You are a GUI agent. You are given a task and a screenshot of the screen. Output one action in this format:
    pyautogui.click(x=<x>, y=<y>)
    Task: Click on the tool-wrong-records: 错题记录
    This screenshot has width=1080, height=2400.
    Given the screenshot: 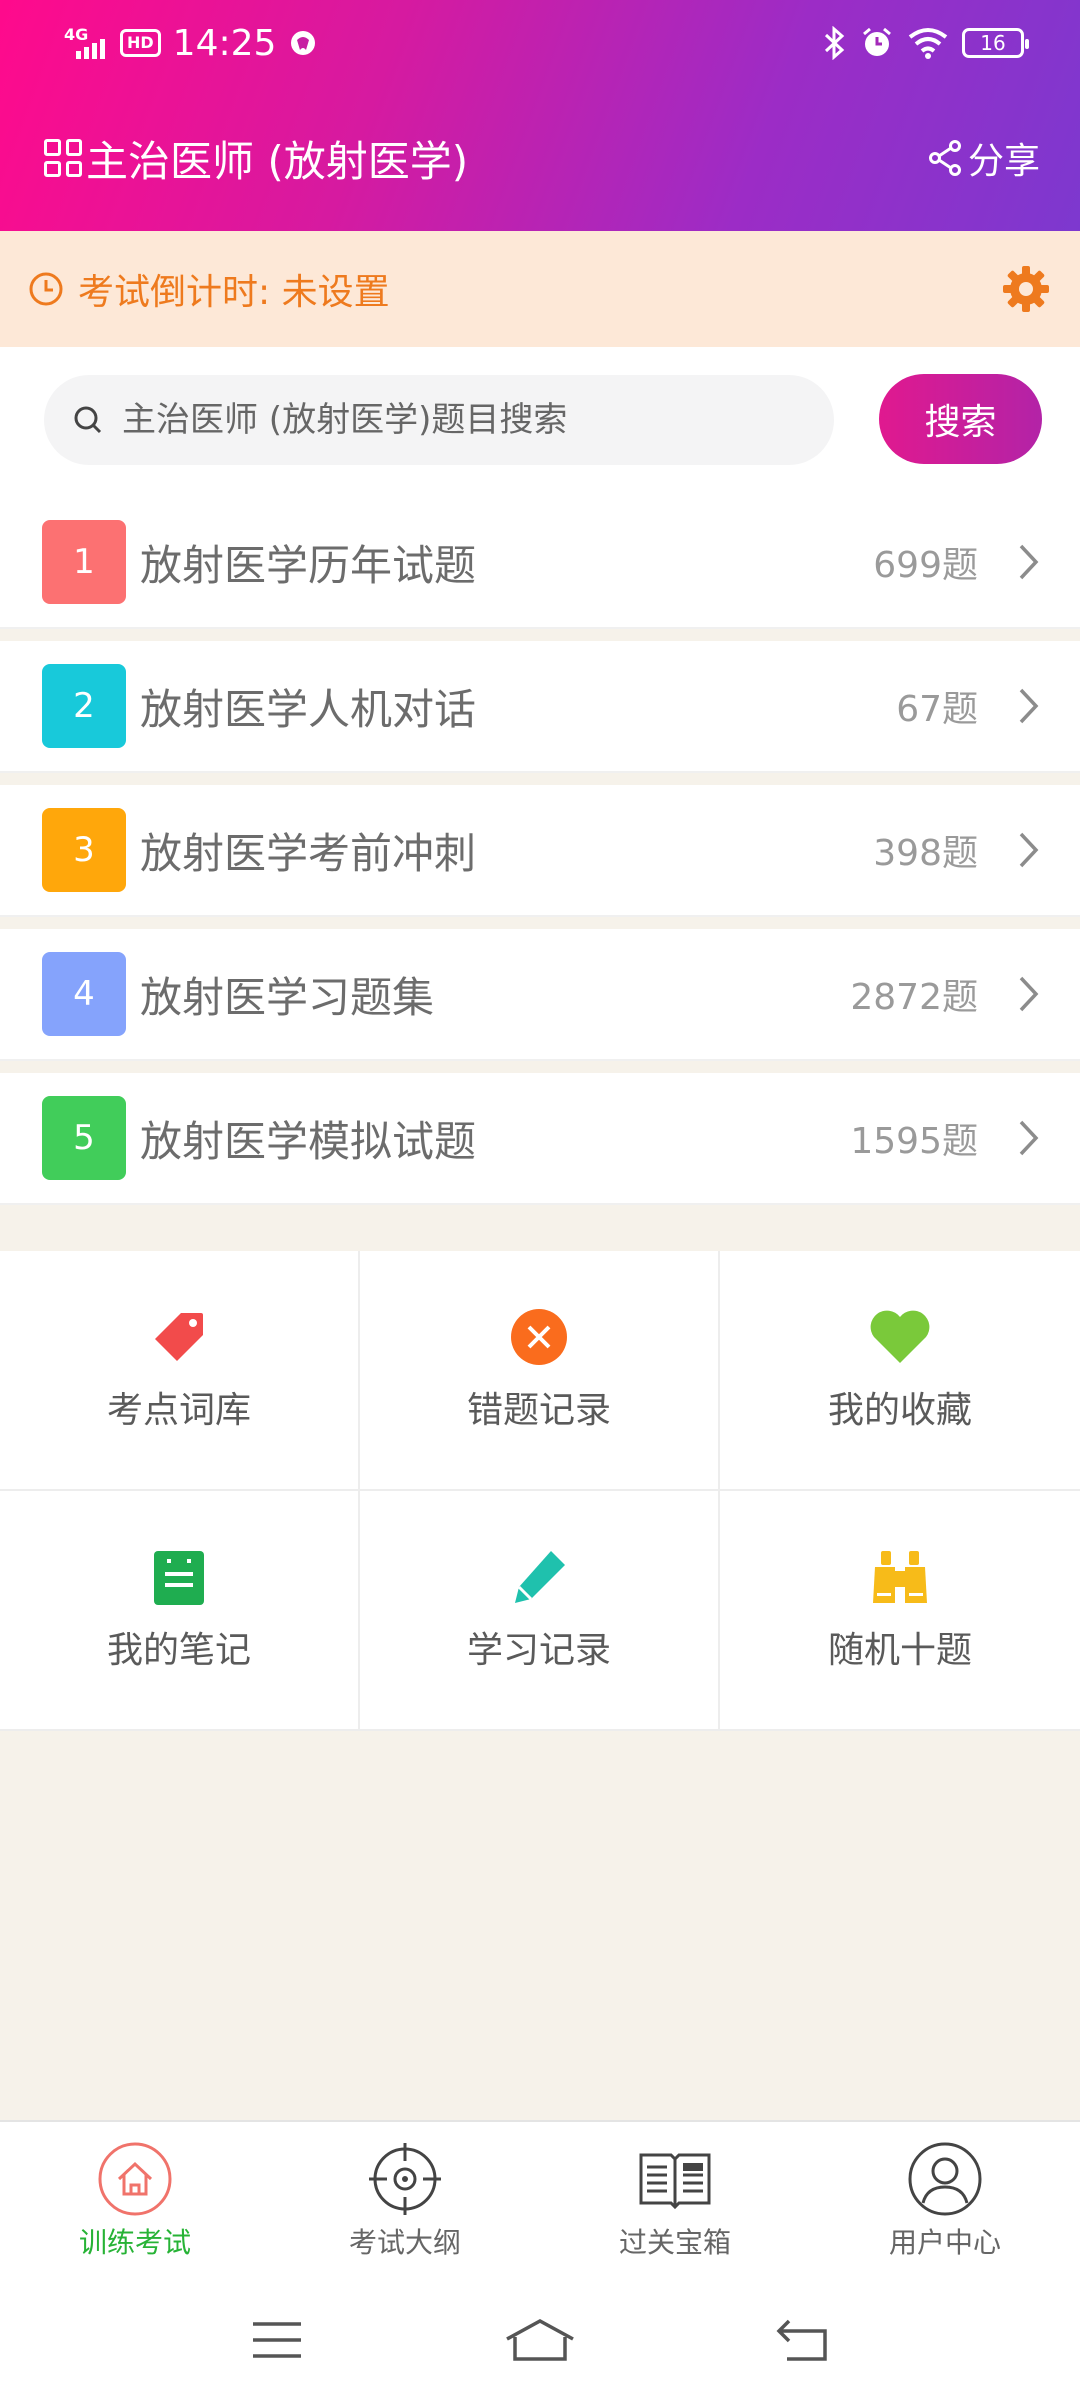 What is the action you would take?
    pyautogui.click(x=540, y=1371)
    